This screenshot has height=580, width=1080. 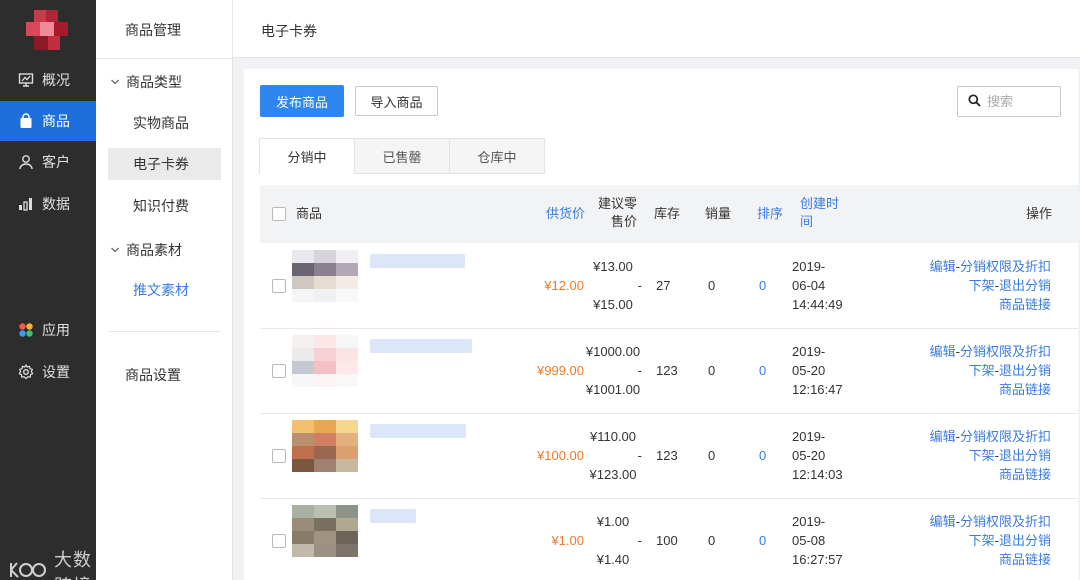 What do you see at coordinates (56, 330) in the screenshot?
I see `nav-label-apps: 应用` at bounding box center [56, 330].